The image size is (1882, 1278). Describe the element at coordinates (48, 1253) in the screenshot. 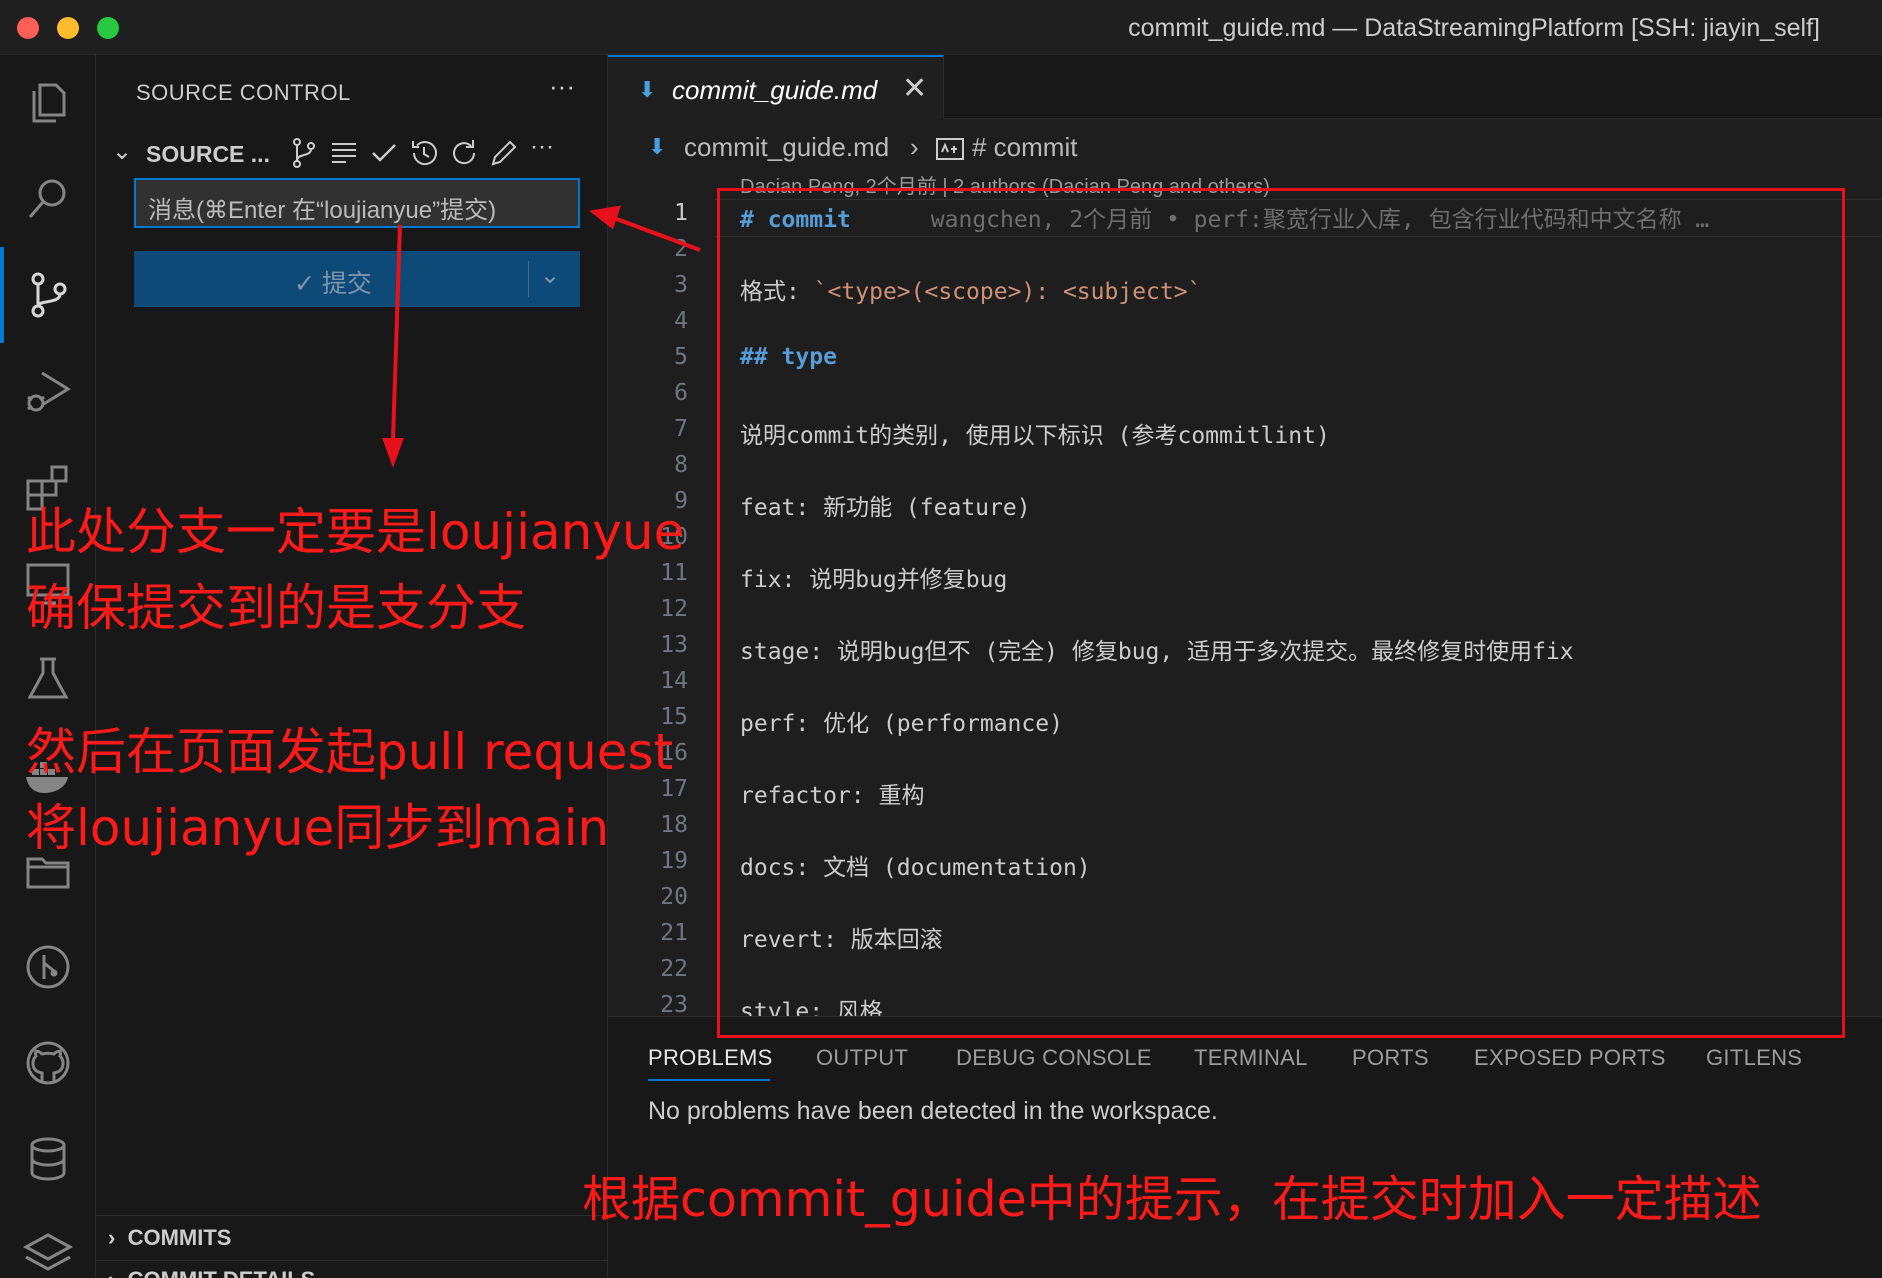

I see `layers-icon` at that location.